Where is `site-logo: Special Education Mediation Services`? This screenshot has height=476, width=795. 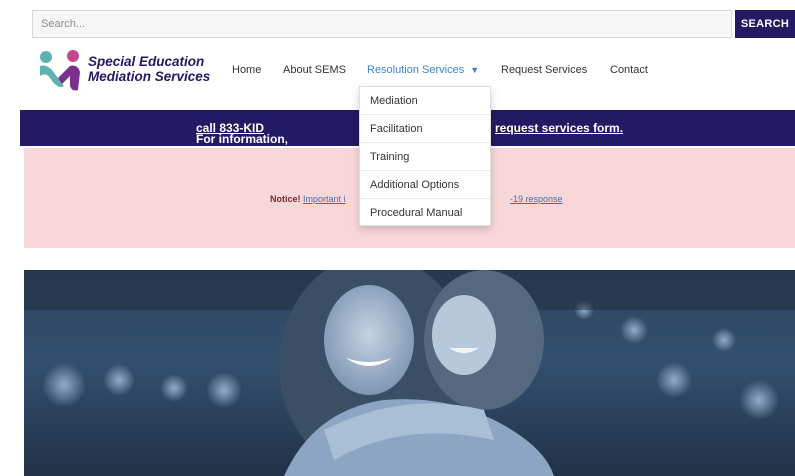
site-logo: Special Education Mediation Services is located at coordinates (126, 71).